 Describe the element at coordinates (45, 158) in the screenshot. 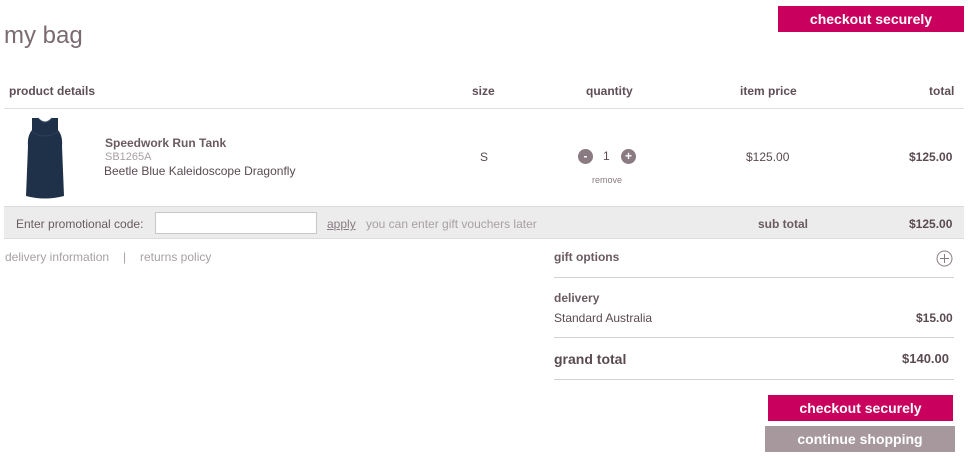

I see `tank-top-image` at that location.